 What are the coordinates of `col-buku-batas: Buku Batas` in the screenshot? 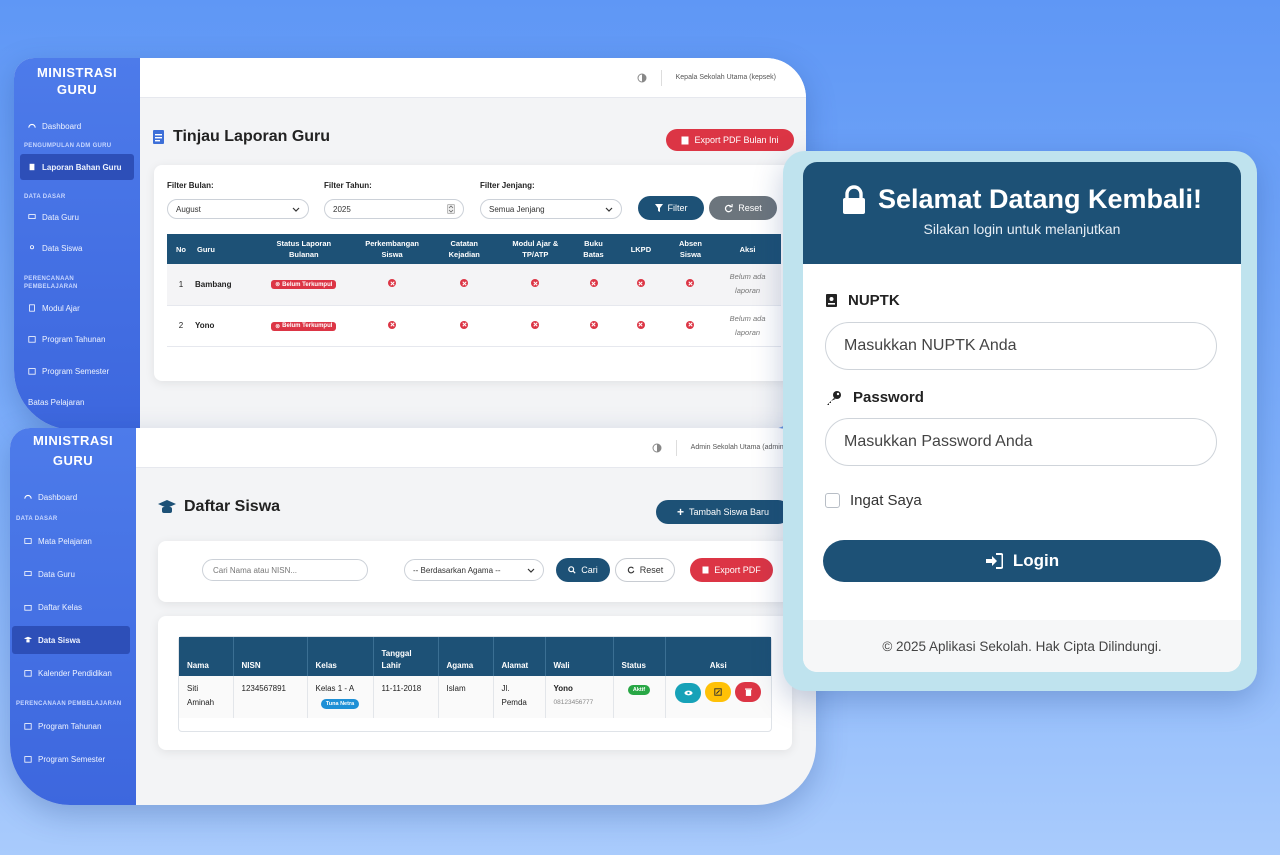 It's located at (593, 249).